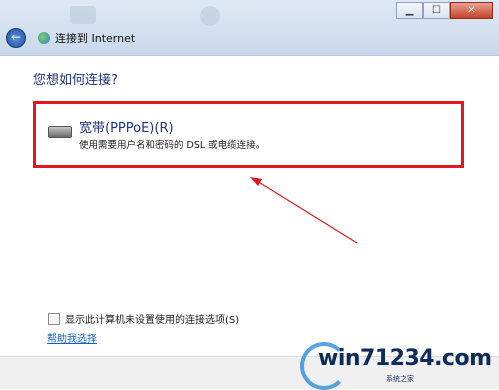 The image size is (499, 390). I want to click on show-all-options-row: 显示此计算机未设置使用的连接选项(S), so click(143, 318).